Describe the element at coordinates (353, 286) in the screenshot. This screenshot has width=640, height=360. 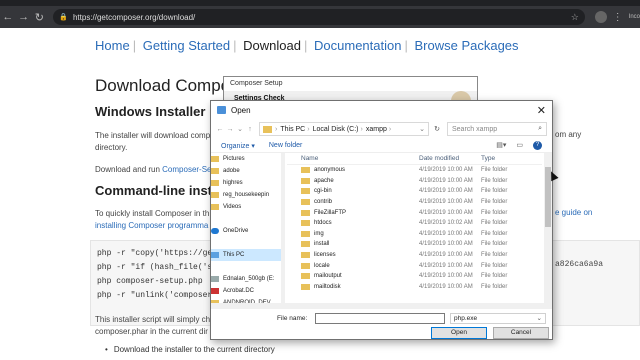
I see `file-name-cell: mailtodisk` at that location.